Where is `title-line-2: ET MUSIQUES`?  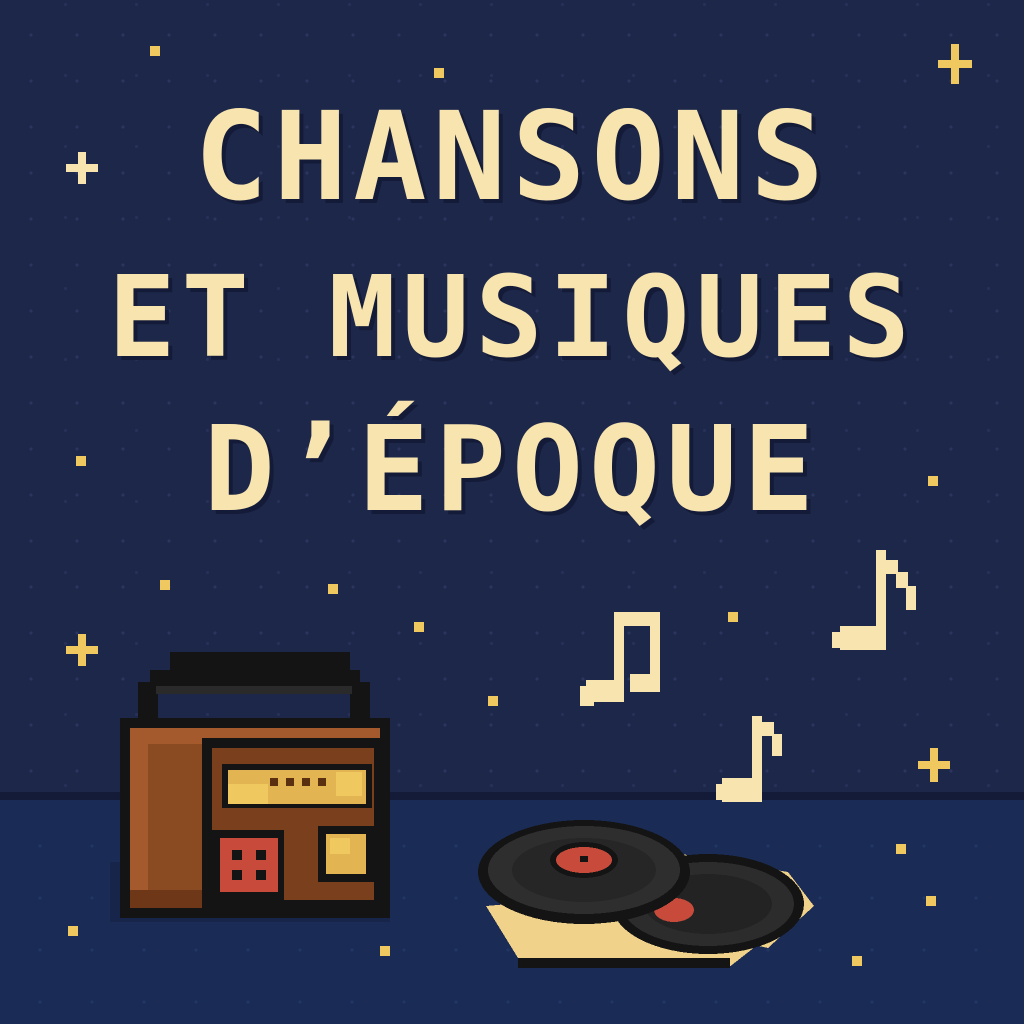 title-line-2: ET MUSIQUES is located at coordinates (512, 318).